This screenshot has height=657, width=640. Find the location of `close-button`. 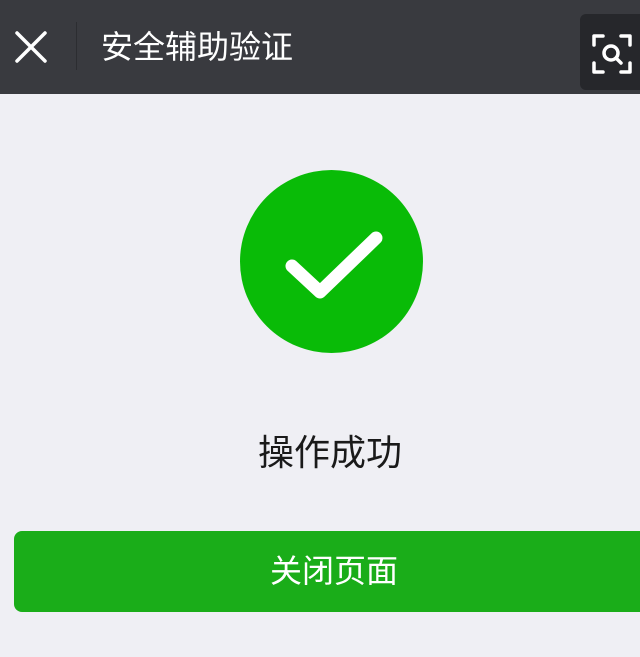

close-button is located at coordinates (31, 47).